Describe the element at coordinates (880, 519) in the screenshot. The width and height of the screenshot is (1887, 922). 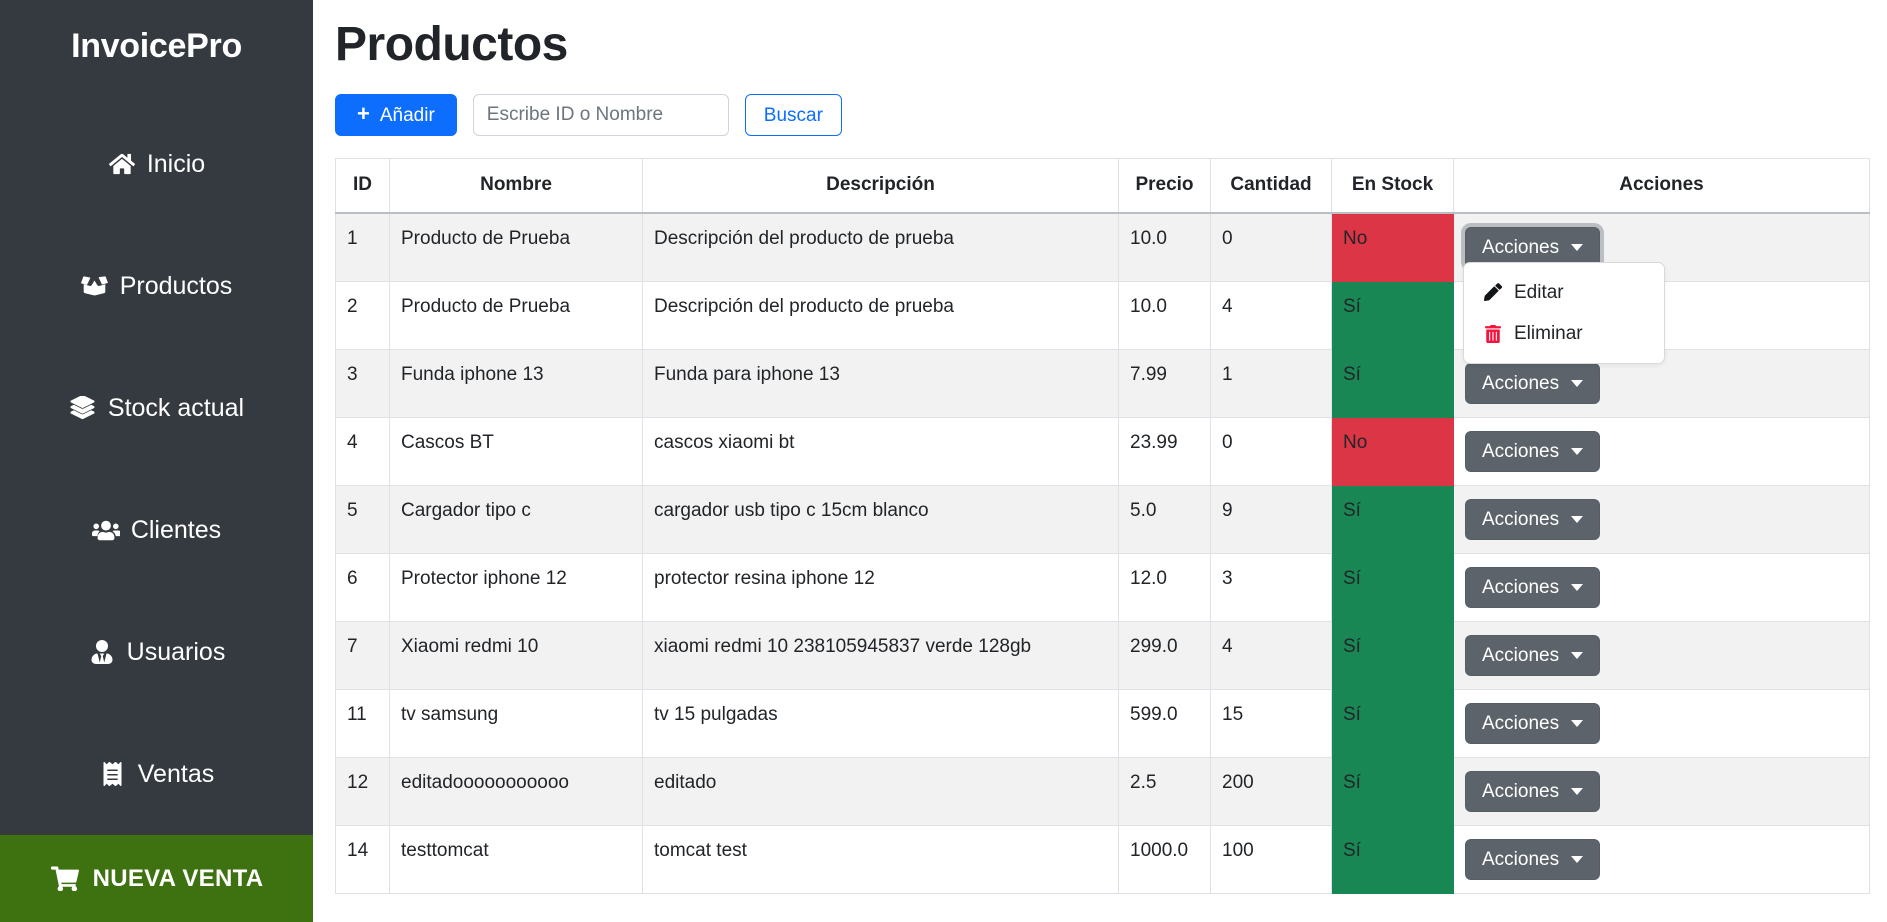
I see `cell-descripcion: cargador usb tipo c 15cm blanco` at that location.